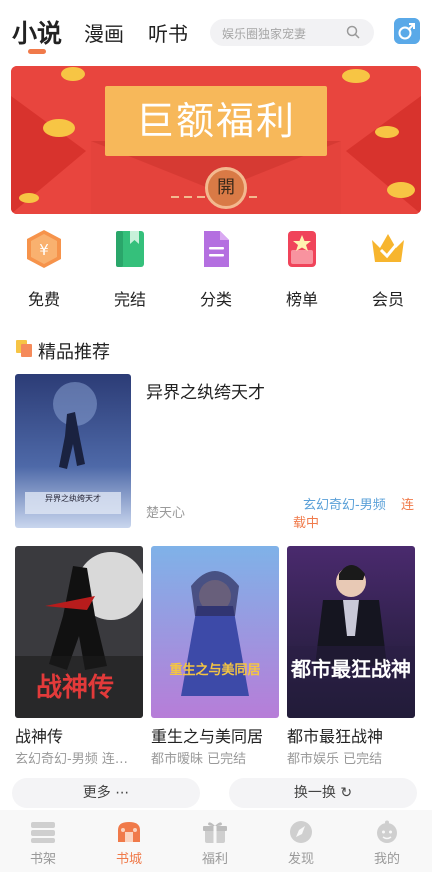  Describe the element at coordinates (73, 498) in the screenshot. I see `cover-title-text: 异界之纨绔天才` at that location.